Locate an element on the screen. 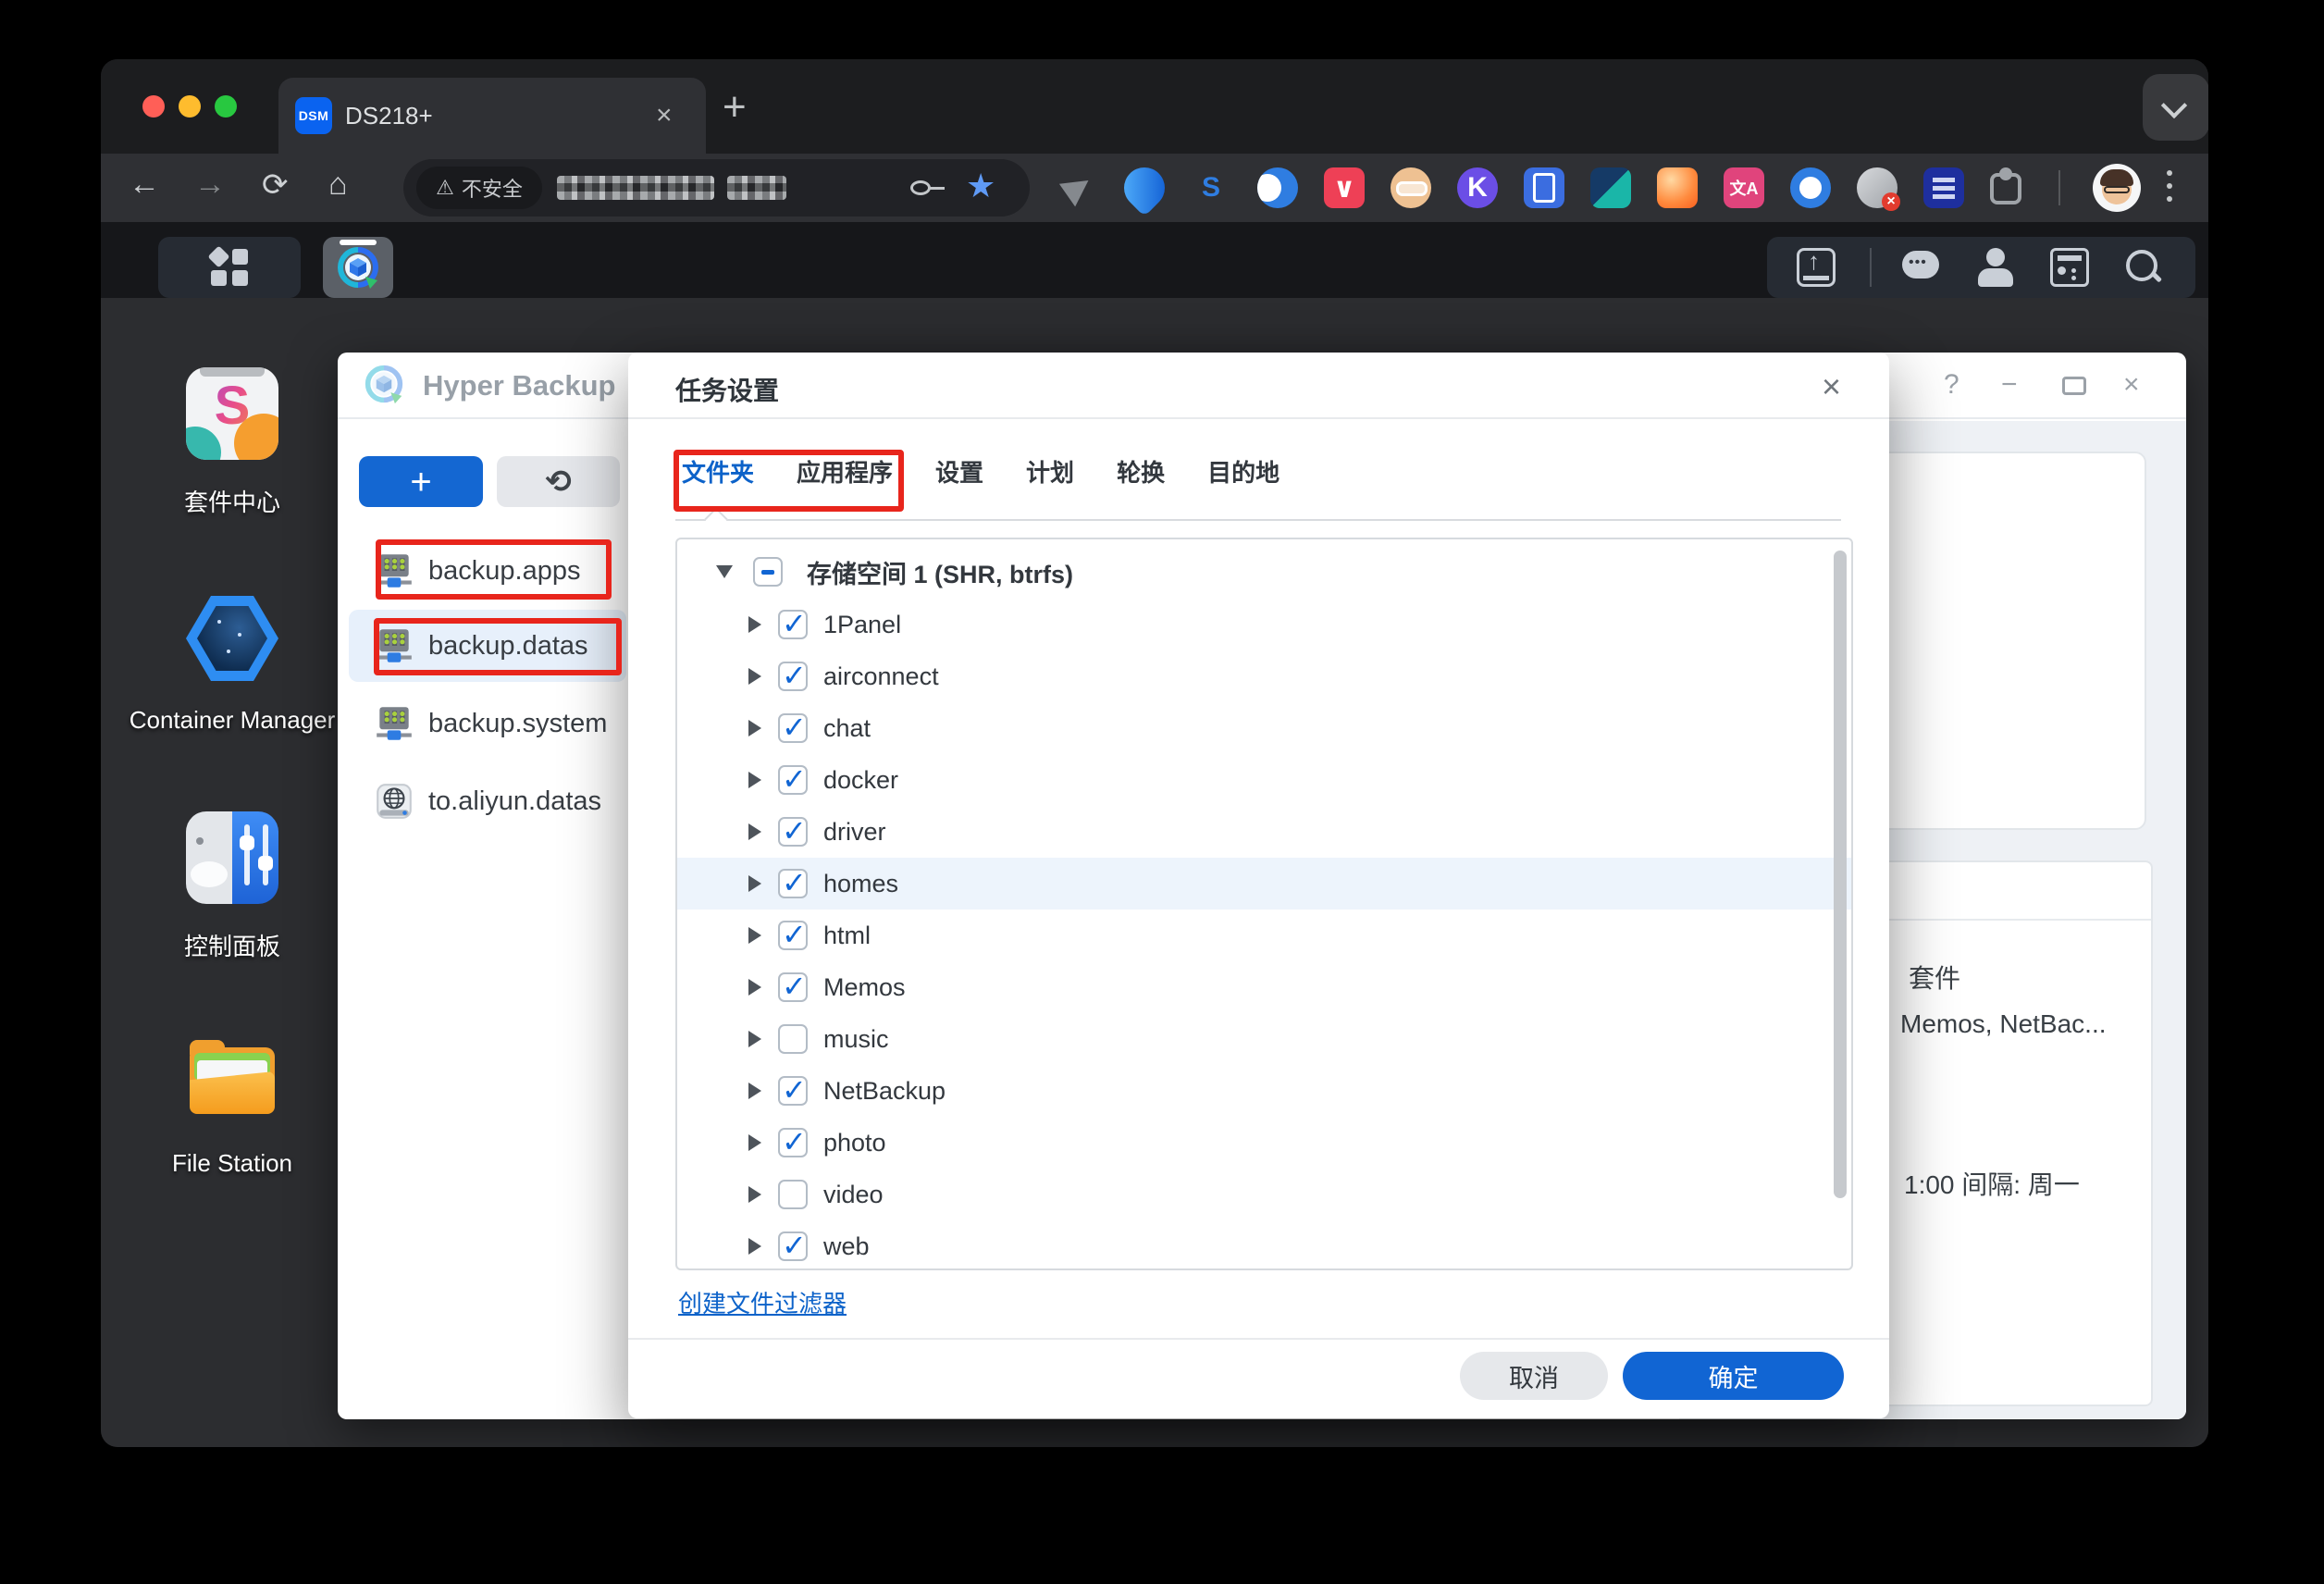 Image resolution: width=2324 pixels, height=1584 pixels. tree-row-html: html is located at coordinates (1264, 936).